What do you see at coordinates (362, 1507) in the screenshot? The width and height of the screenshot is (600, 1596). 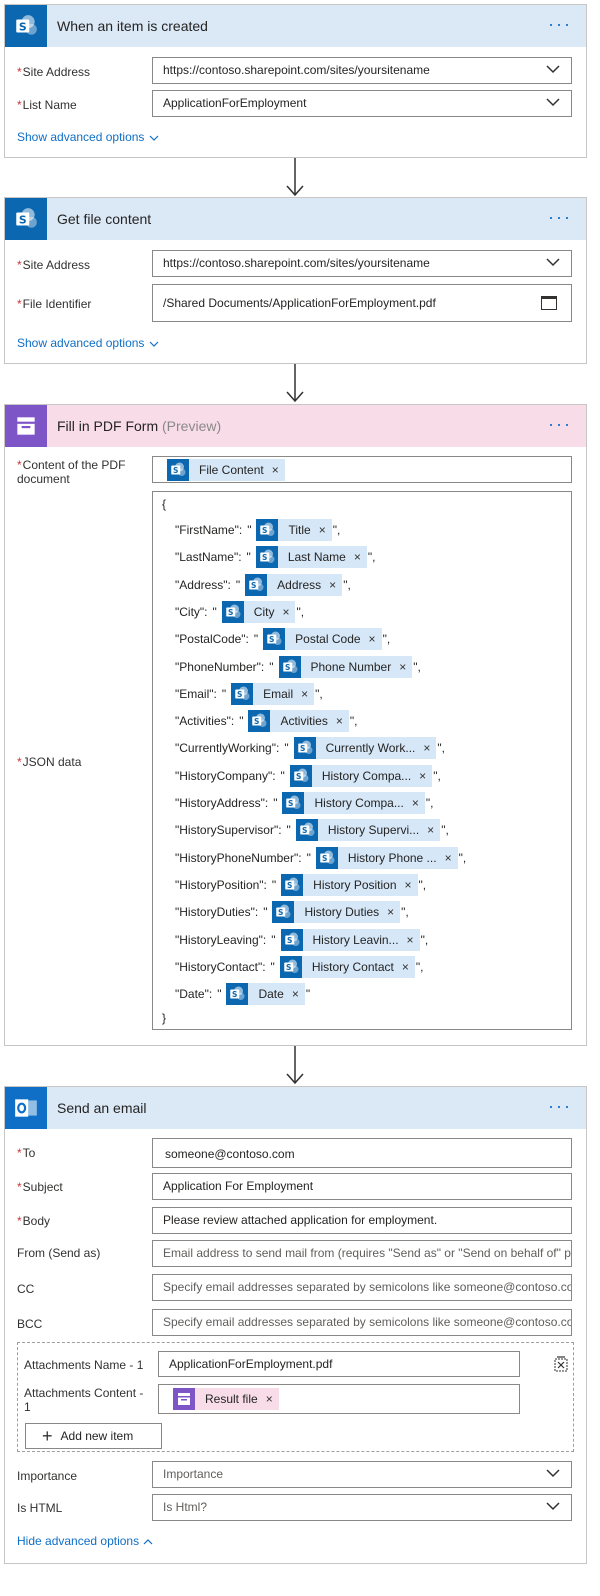 I see `is-html-dropdown: Is Html?` at bounding box center [362, 1507].